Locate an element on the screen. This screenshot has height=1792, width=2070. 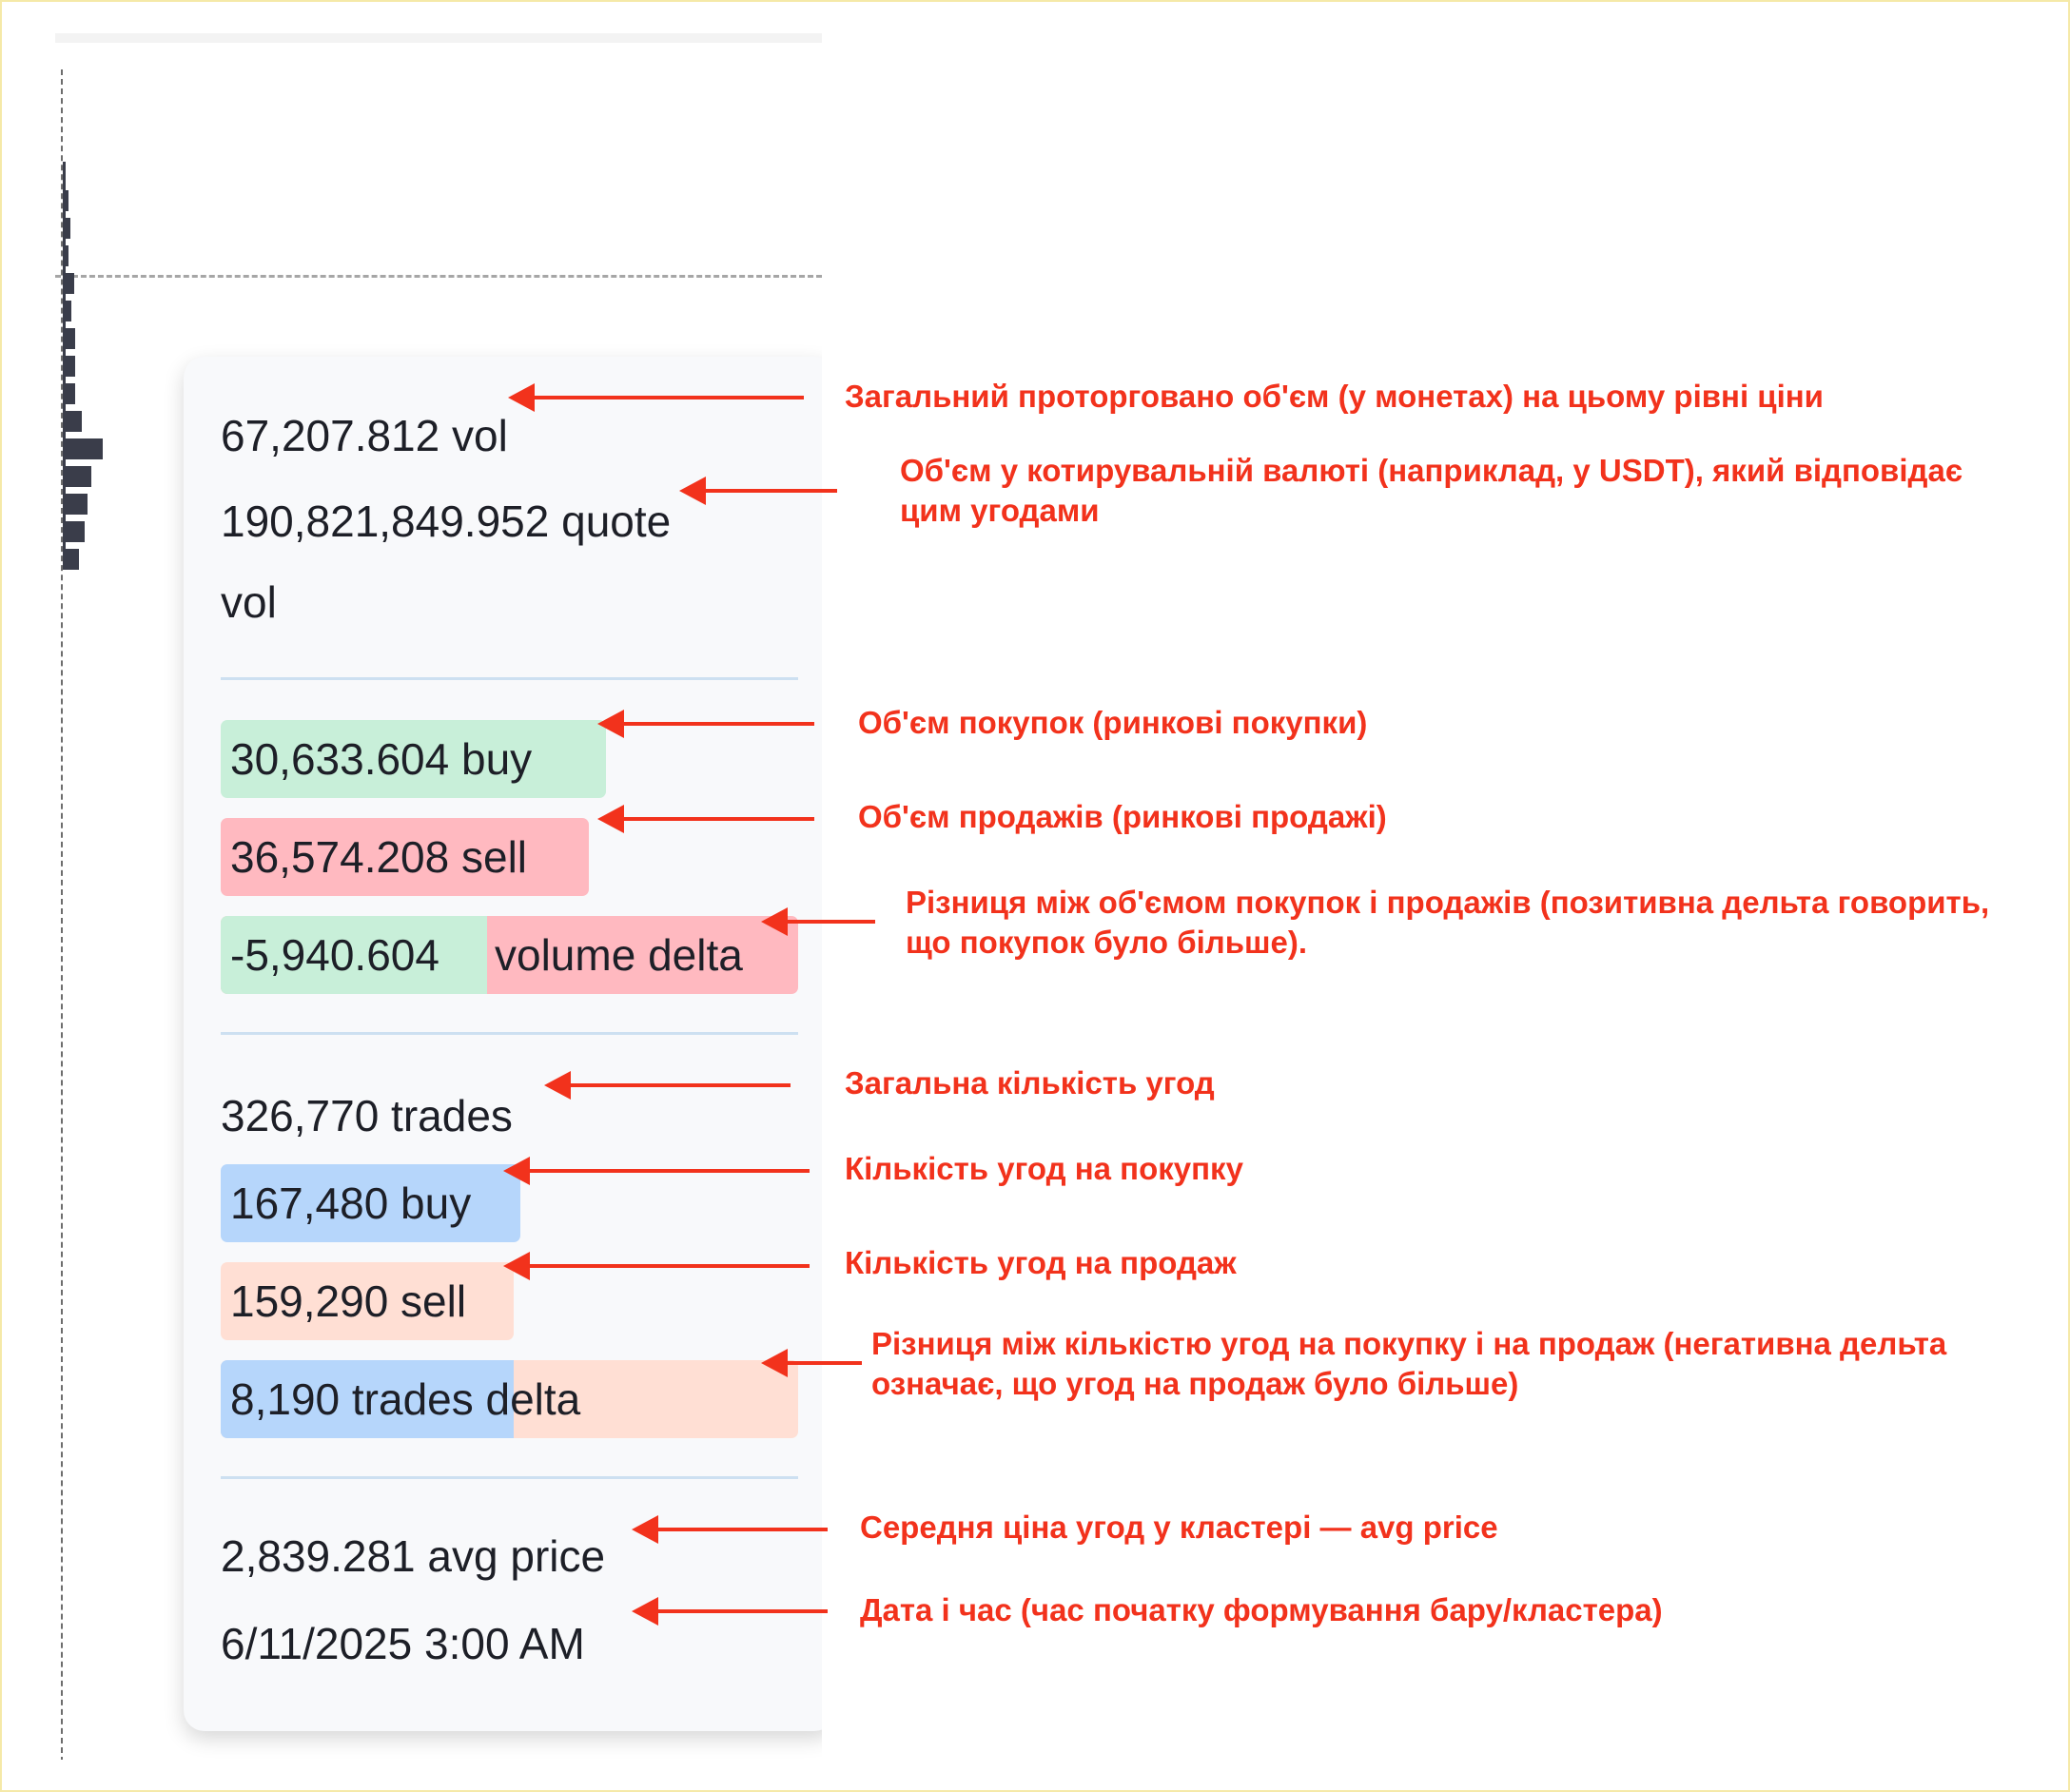
annotation-volume-delta-line2: що покупок було більше). is located at coordinates (1107, 943).